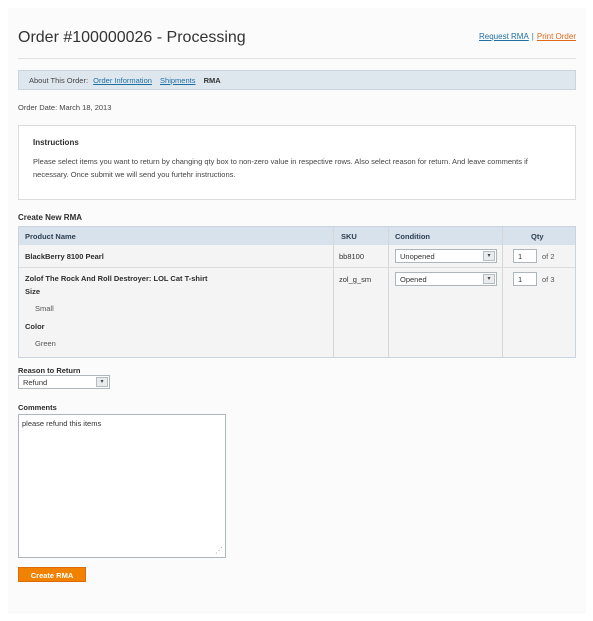  I want to click on comments-textarea: please refund this items ⋰, so click(122, 486).